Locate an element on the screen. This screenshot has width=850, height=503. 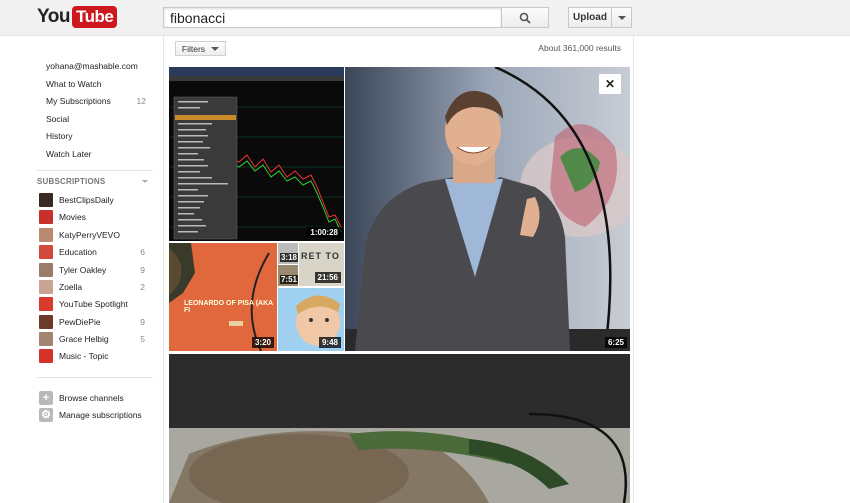
filters-label: Filters is located at coordinates (193, 48).